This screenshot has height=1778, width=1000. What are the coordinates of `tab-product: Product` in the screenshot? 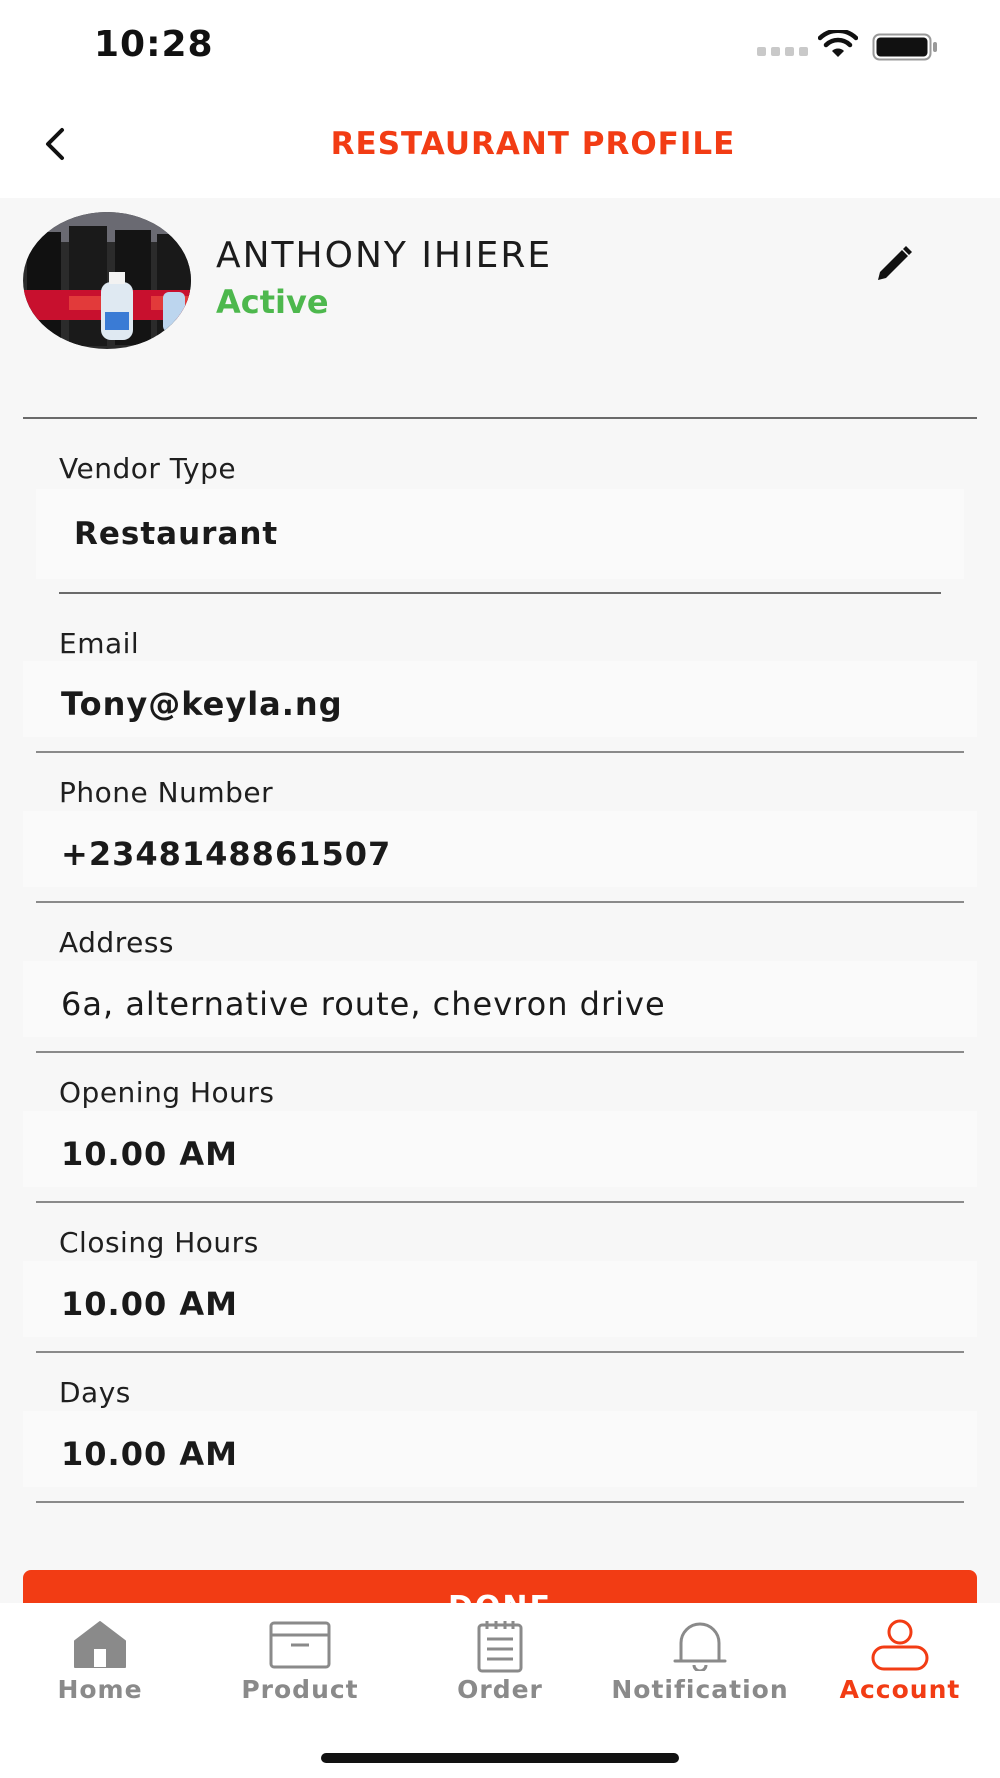 It's located at (300, 1668).